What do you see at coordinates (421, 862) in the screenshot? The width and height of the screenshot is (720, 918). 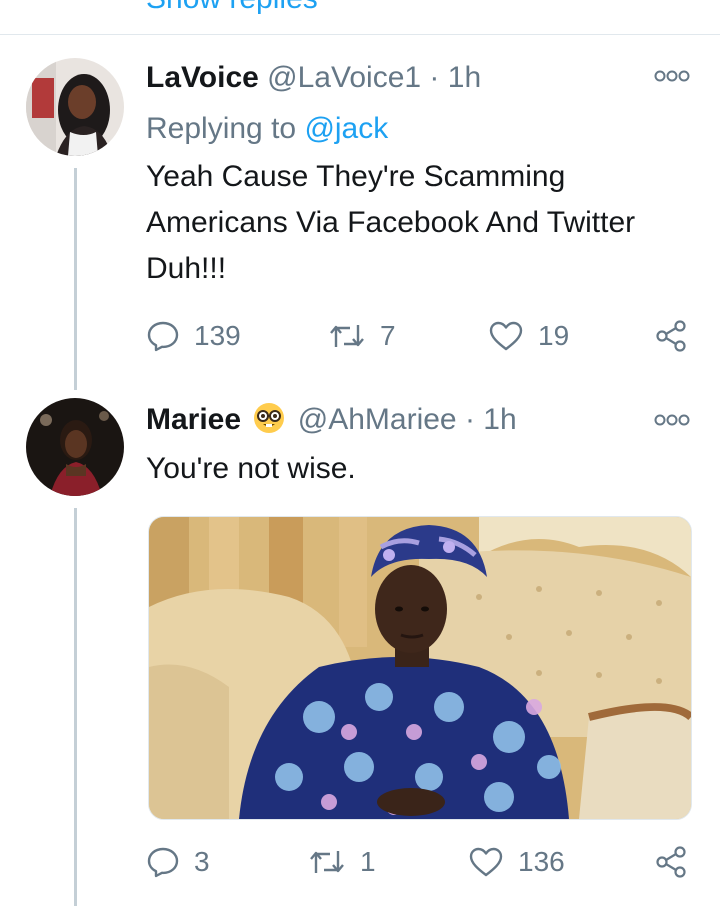 I see `tweet-actions: 3 1 136` at bounding box center [421, 862].